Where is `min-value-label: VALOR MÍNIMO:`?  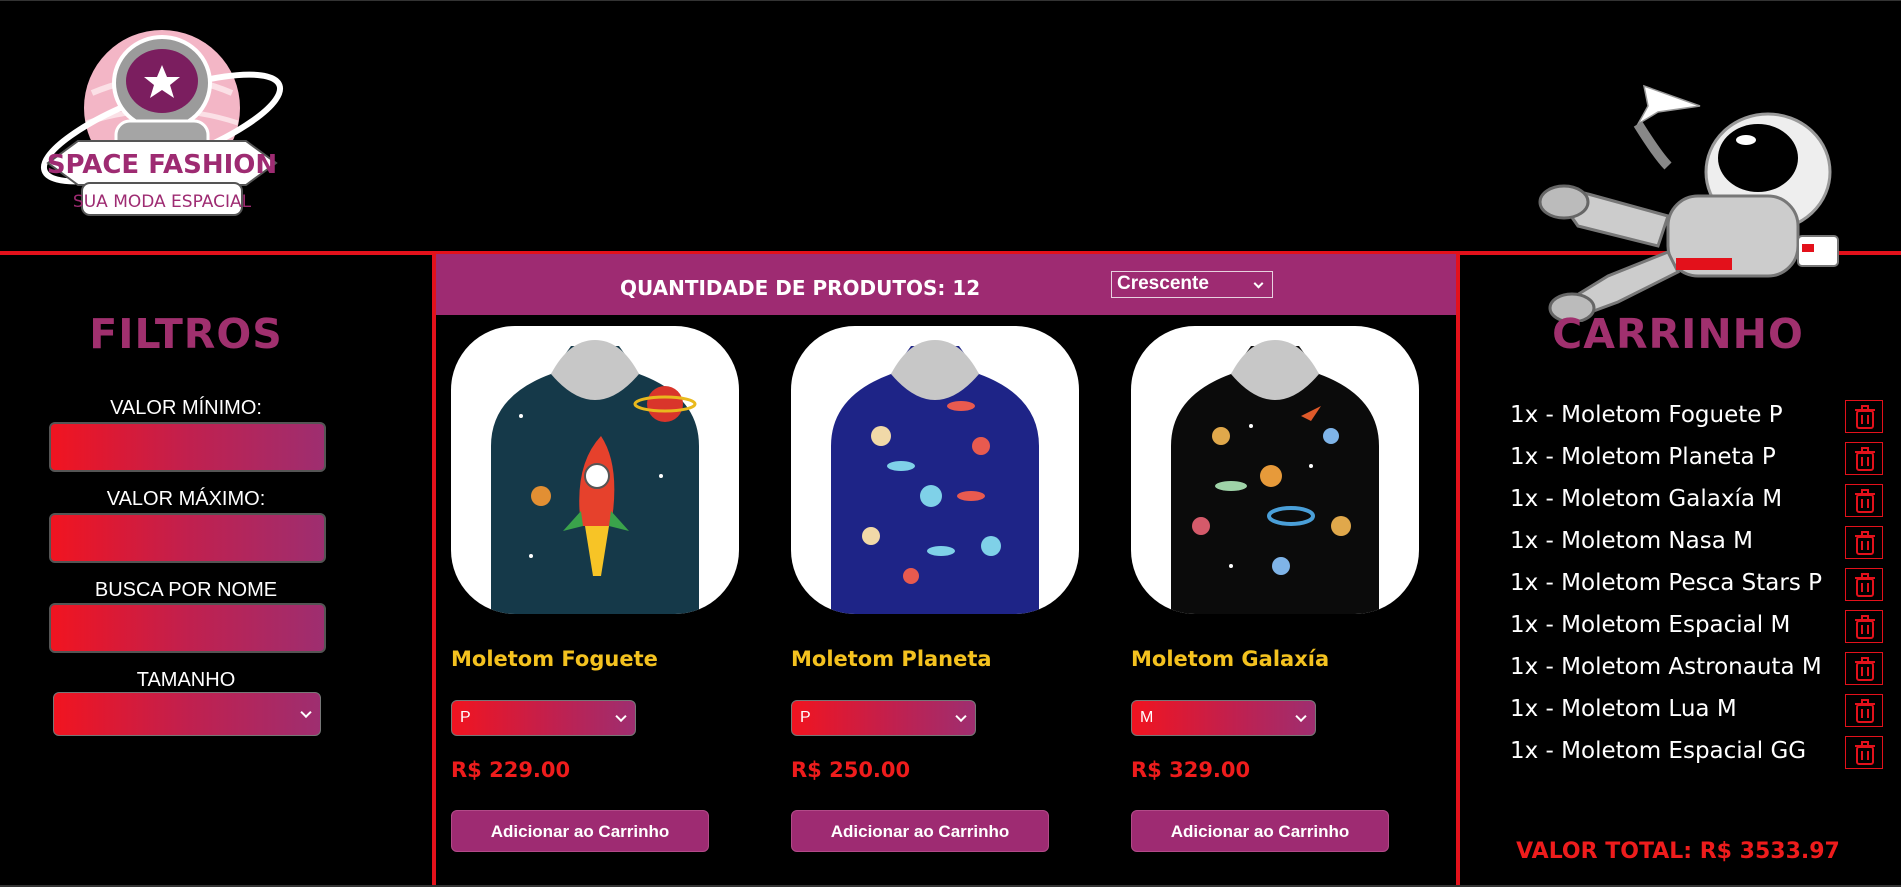
min-value-label: VALOR MÍNIMO: is located at coordinates (186, 408).